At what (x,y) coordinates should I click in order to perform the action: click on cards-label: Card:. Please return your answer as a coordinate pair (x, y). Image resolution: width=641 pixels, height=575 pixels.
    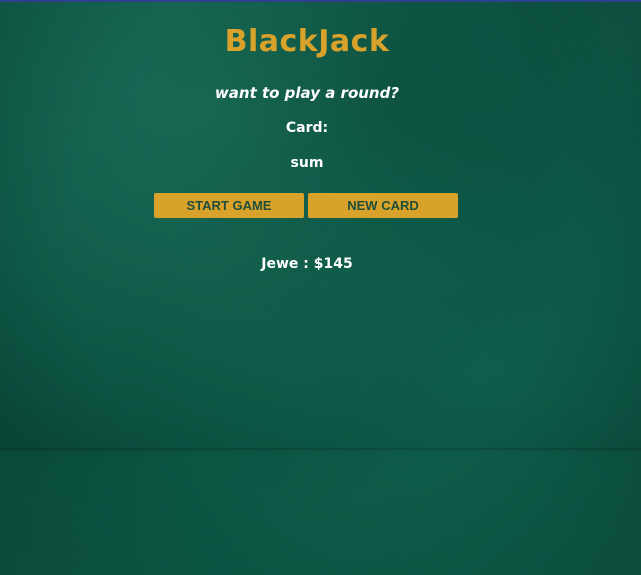
    Looking at the image, I should click on (307, 128).